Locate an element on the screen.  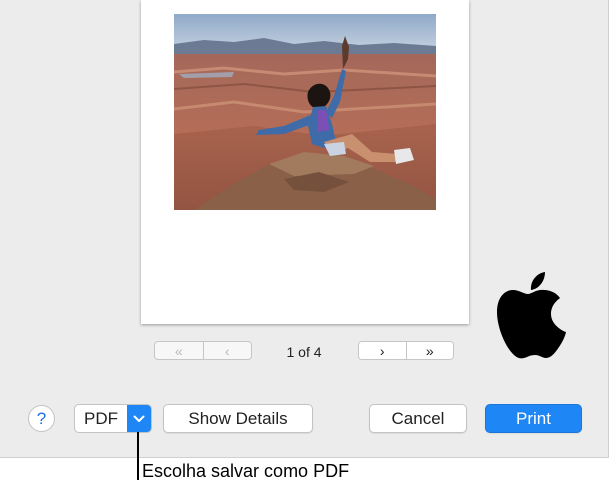
pdf-label: PDF is located at coordinates (101, 418).